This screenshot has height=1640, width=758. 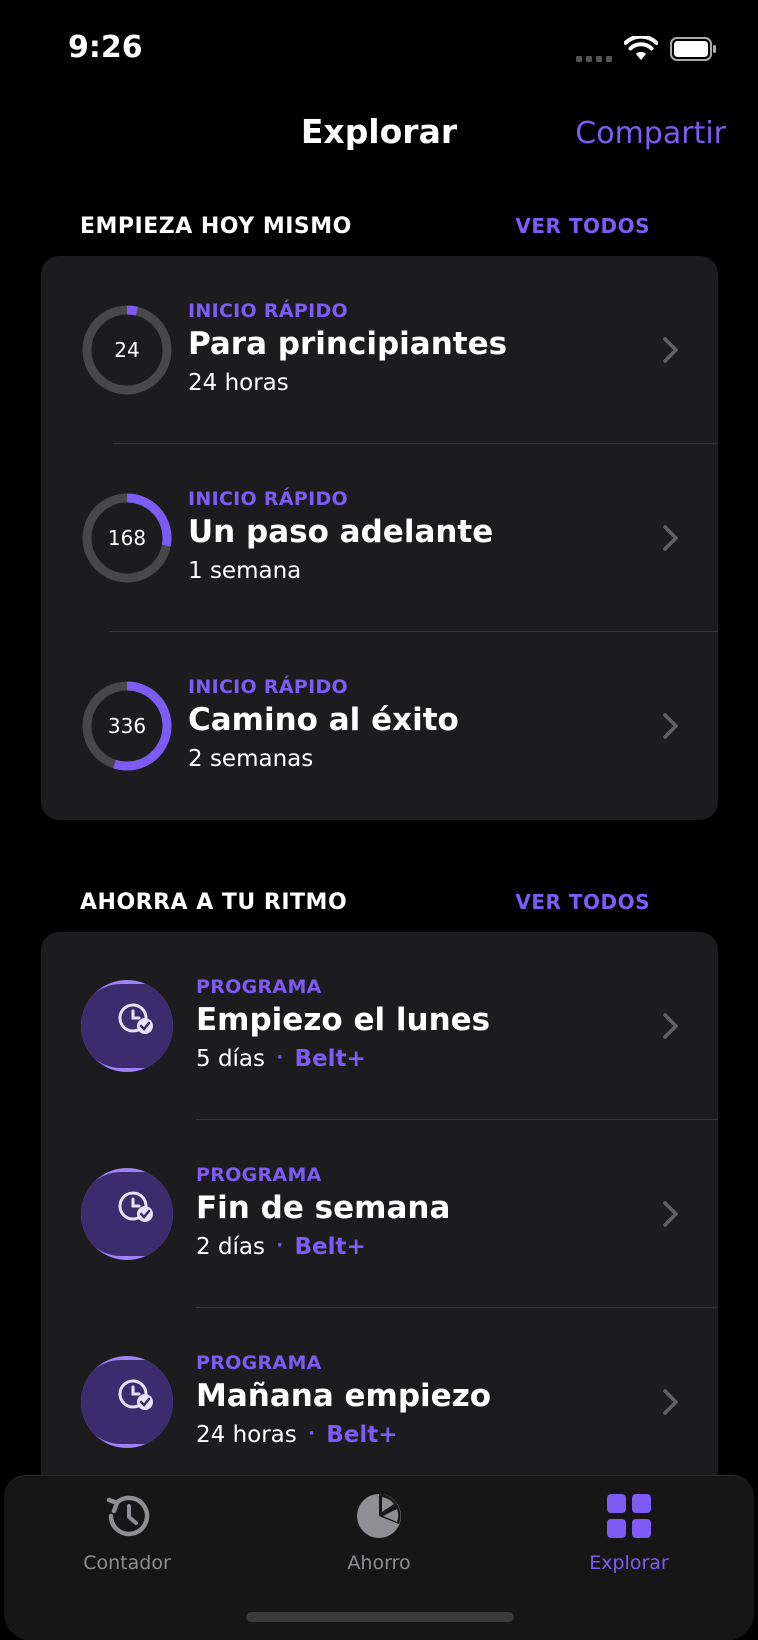 What do you see at coordinates (641, 48) in the screenshot?
I see `wifi-icon` at bounding box center [641, 48].